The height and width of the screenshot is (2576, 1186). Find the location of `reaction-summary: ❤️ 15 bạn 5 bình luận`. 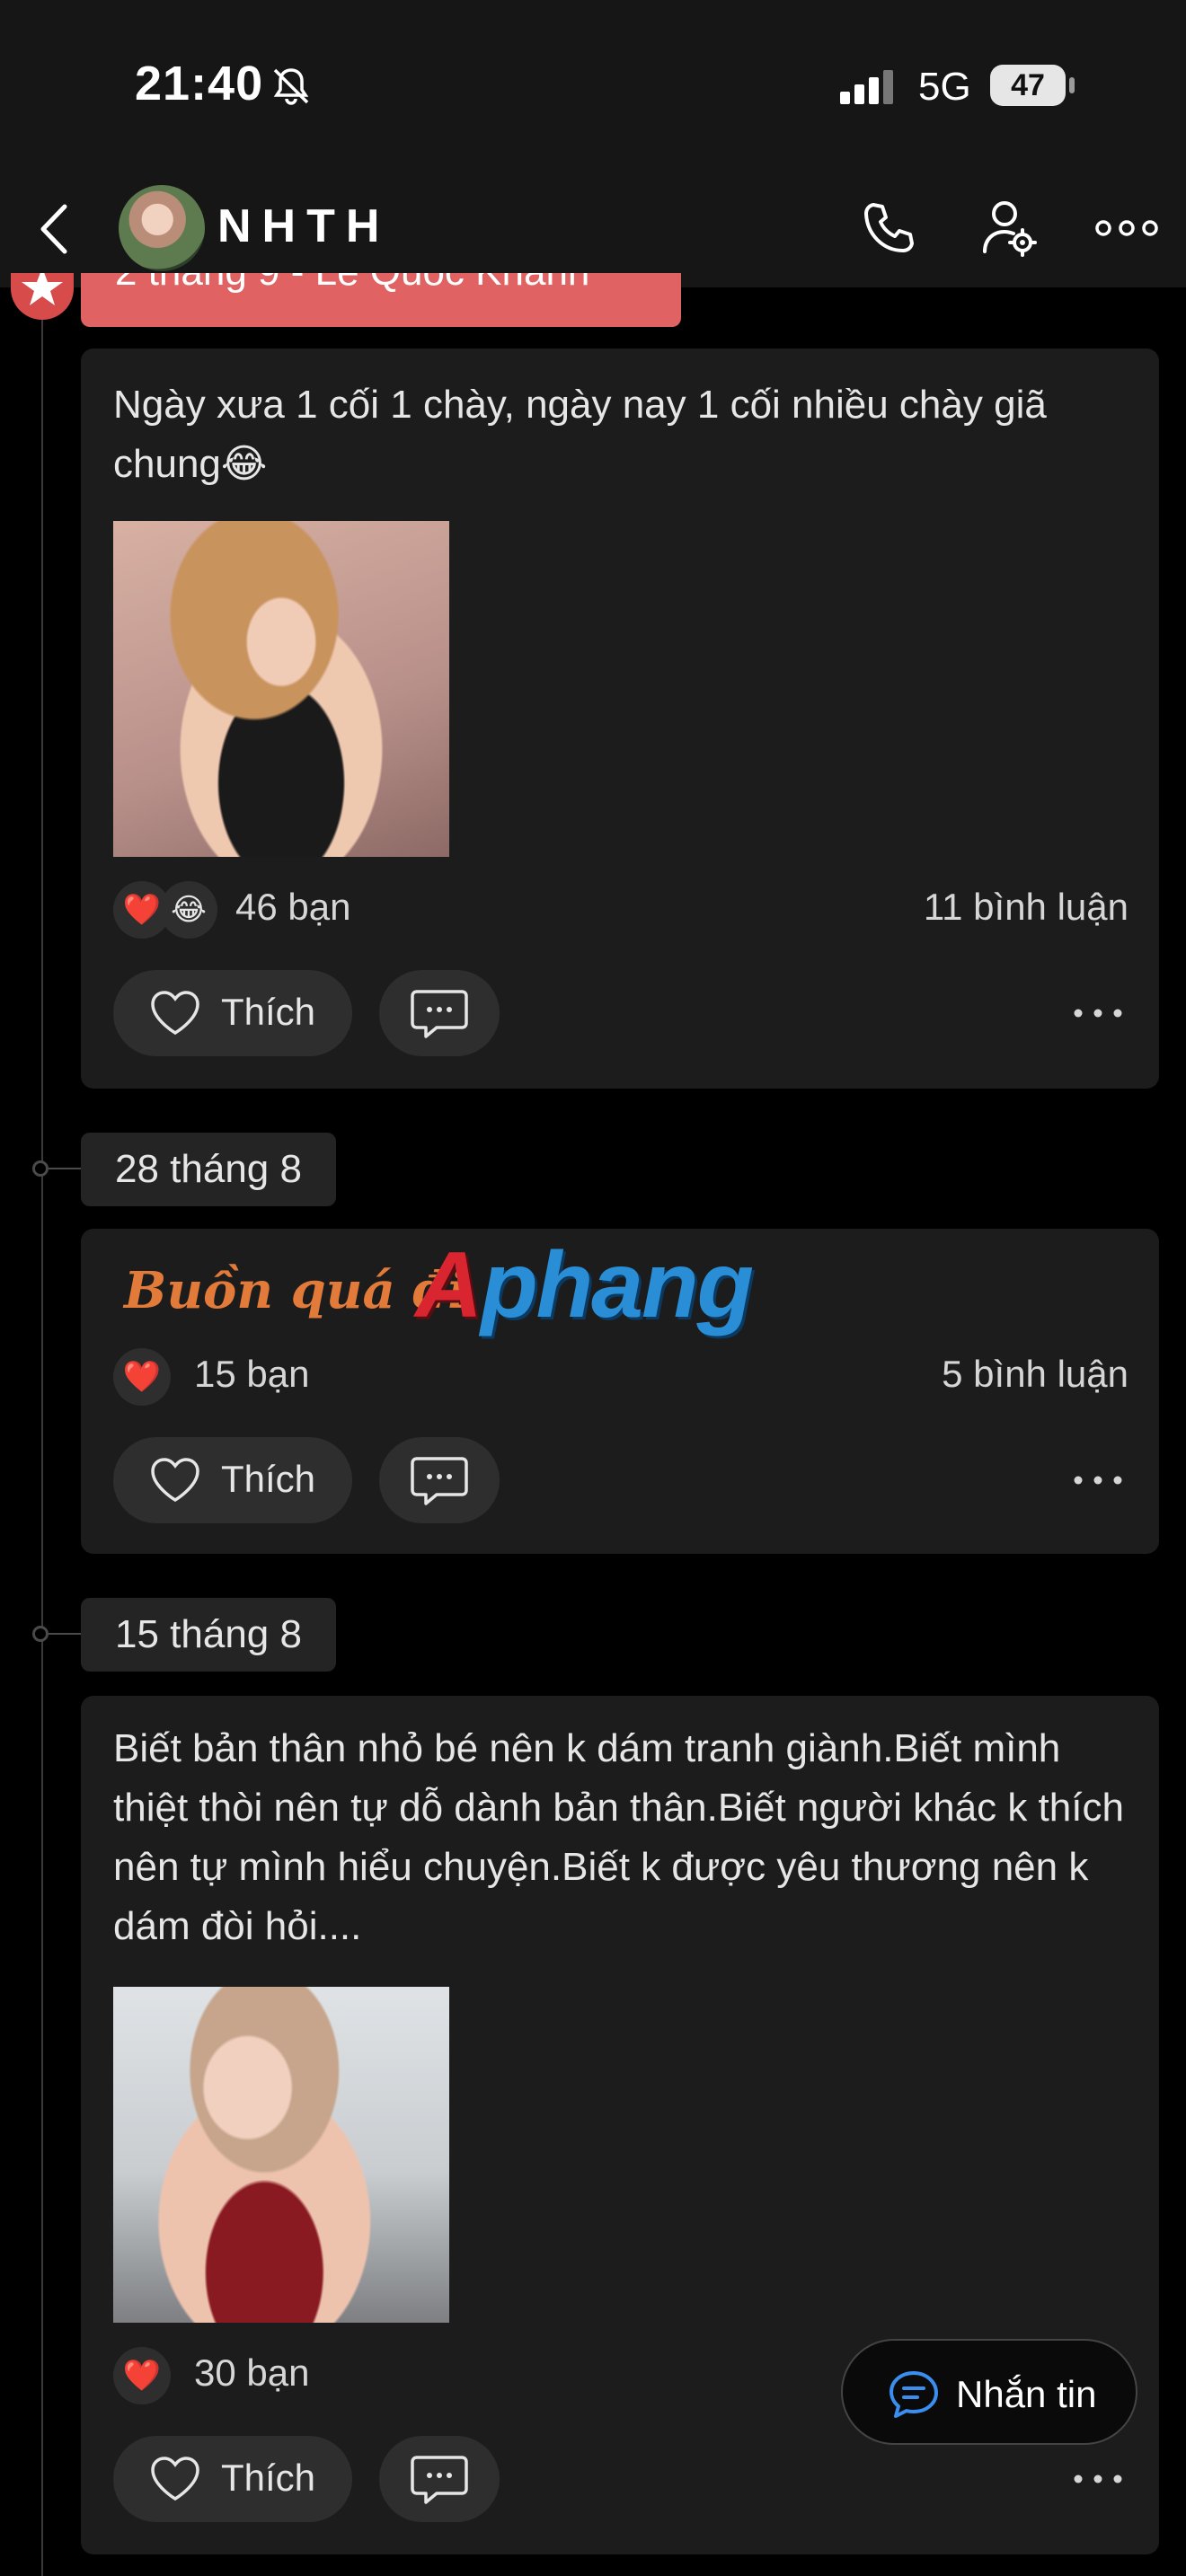

reaction-summary: ❤️ 15 bạn 5 bình luận is located at coordinates (620, 1376).